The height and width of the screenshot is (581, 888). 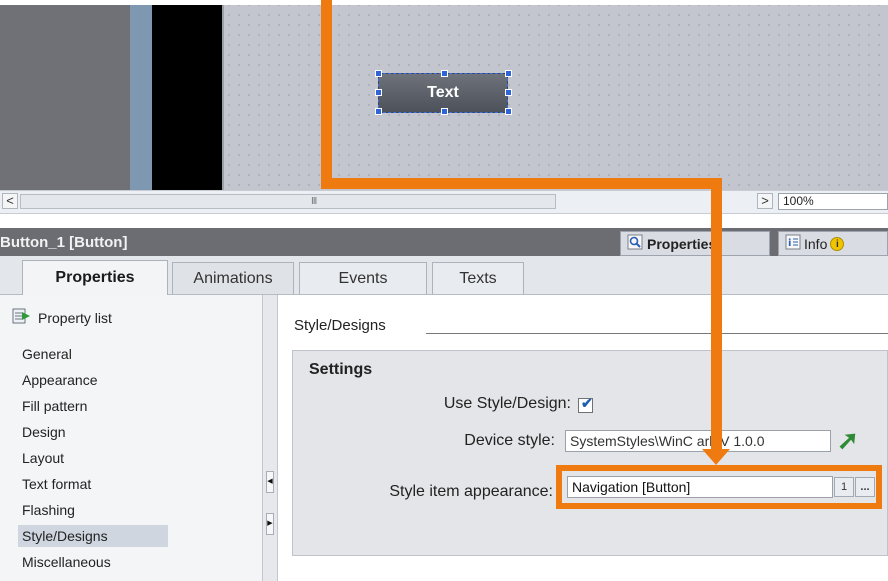 What do you see at coordinates (64, 242) in the screenshot?
I see `inspector-title: Button_1 [Button]` at bounding box center [64, 242].